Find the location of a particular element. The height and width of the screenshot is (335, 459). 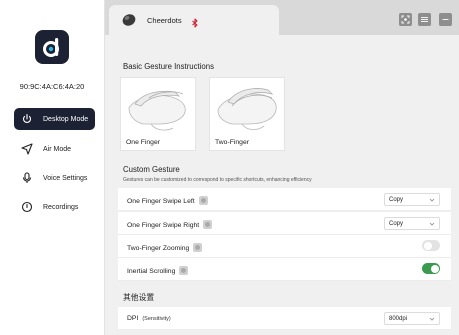

row-label: Two-Finger Zooming is located at coordinates (158, 248).